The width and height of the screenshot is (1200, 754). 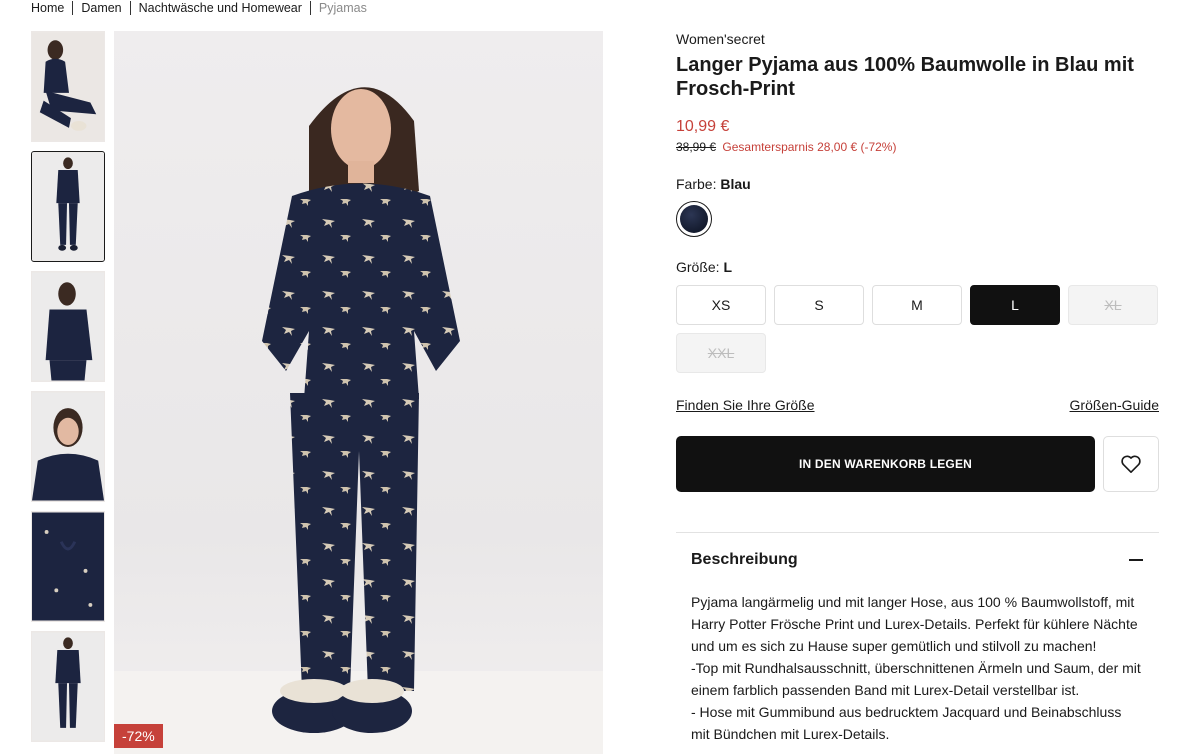 I want to click on thumbnail-image-detail, so click(x=68, y=566).